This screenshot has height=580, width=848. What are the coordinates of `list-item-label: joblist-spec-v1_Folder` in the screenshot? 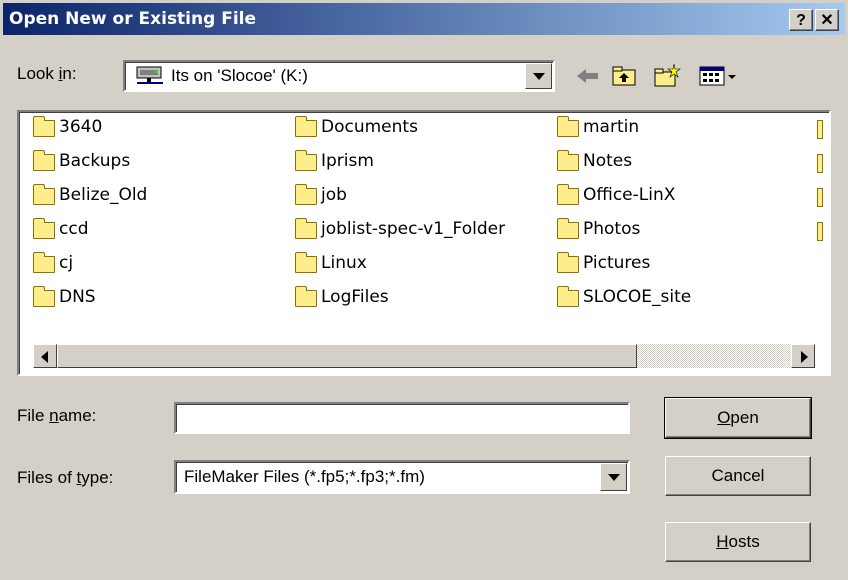 It's located at (413, 229).